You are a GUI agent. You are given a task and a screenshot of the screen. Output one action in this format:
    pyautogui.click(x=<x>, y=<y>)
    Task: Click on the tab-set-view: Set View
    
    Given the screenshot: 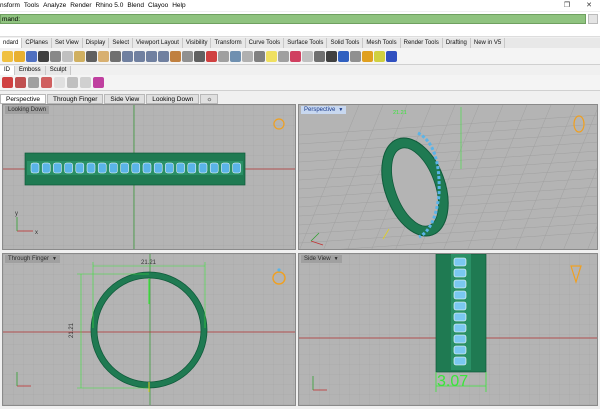 What is the action you would take?
    pyautogui.click(x=67, y=43)
    